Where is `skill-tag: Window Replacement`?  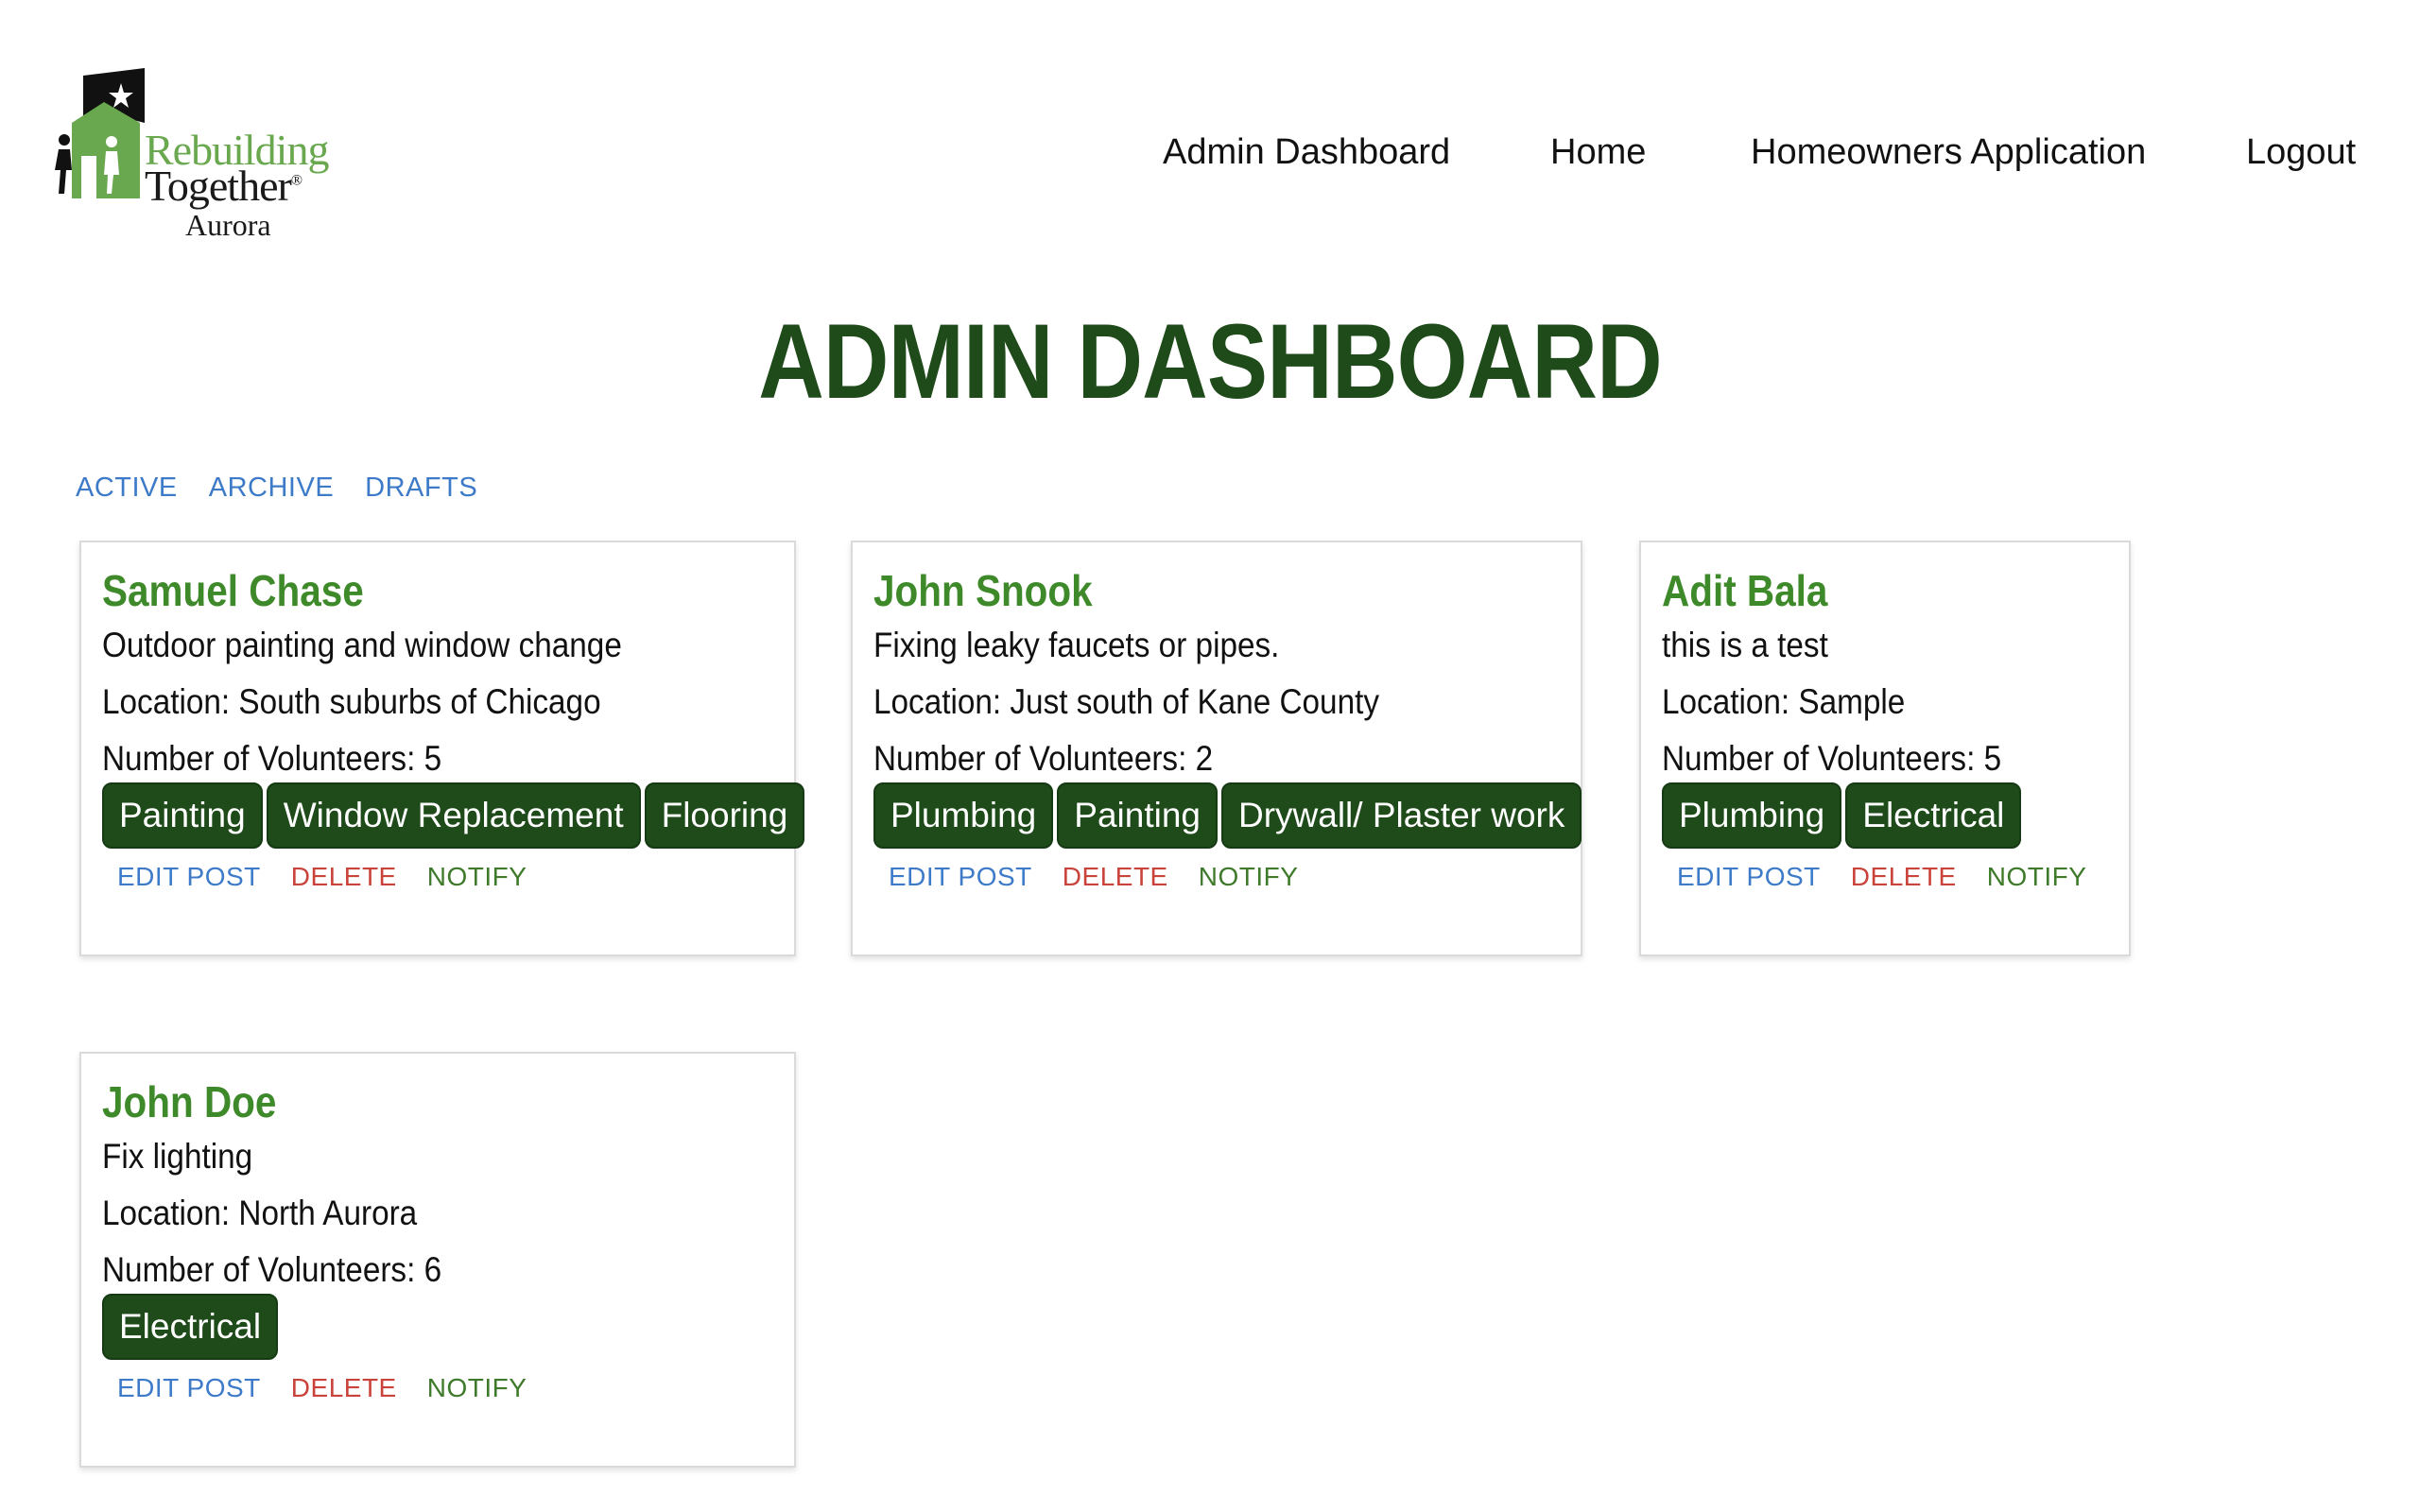 skill-tag: Window Replacement is located at coordinates (453, 815).